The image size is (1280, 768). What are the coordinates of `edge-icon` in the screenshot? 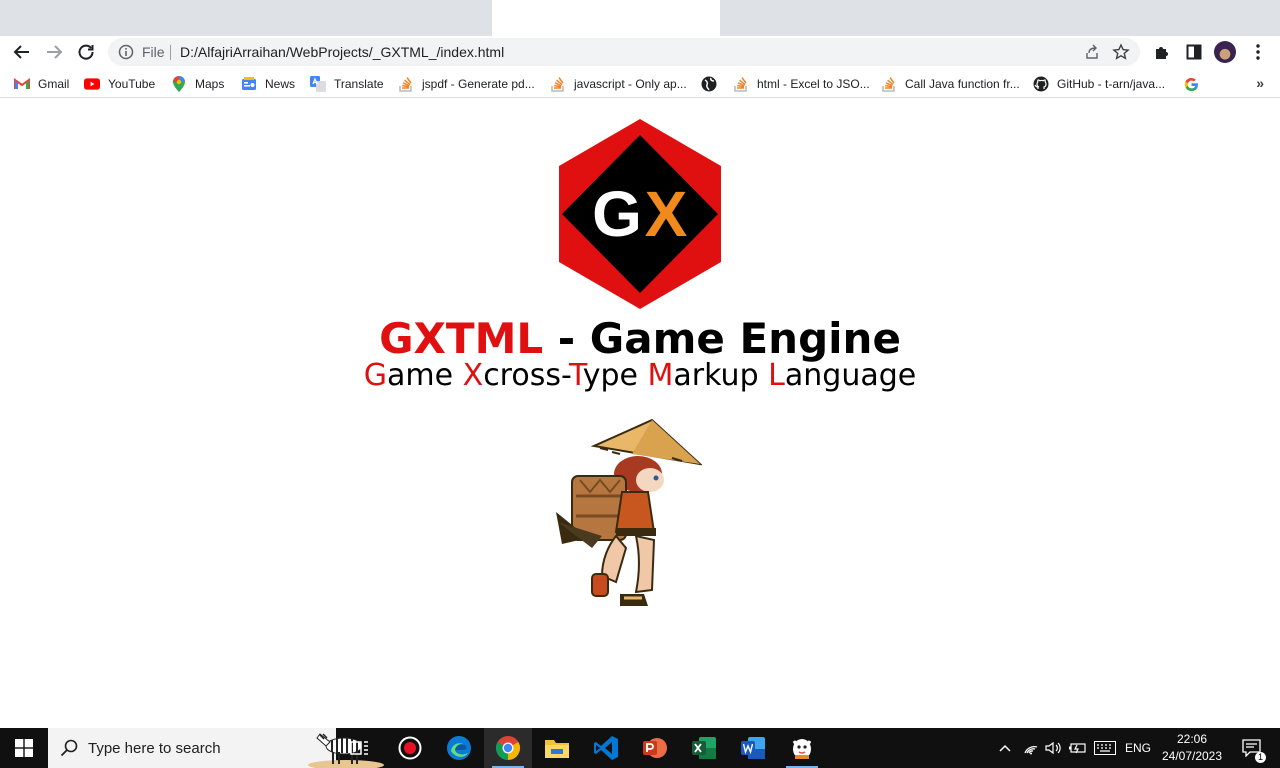 It's located at (459, 748).